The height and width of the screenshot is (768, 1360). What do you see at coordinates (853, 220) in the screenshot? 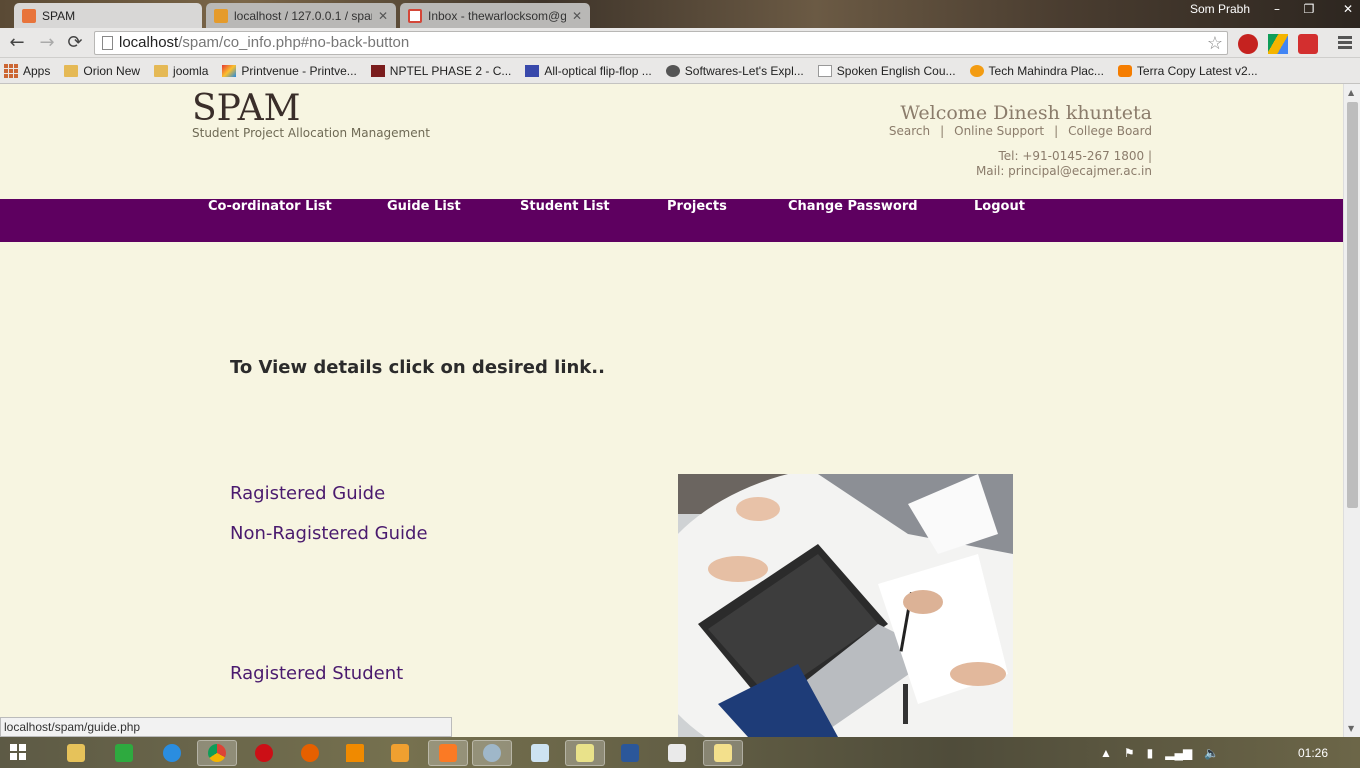
I see `nav-change-password: Change Password` at bounding box center [853, 220].